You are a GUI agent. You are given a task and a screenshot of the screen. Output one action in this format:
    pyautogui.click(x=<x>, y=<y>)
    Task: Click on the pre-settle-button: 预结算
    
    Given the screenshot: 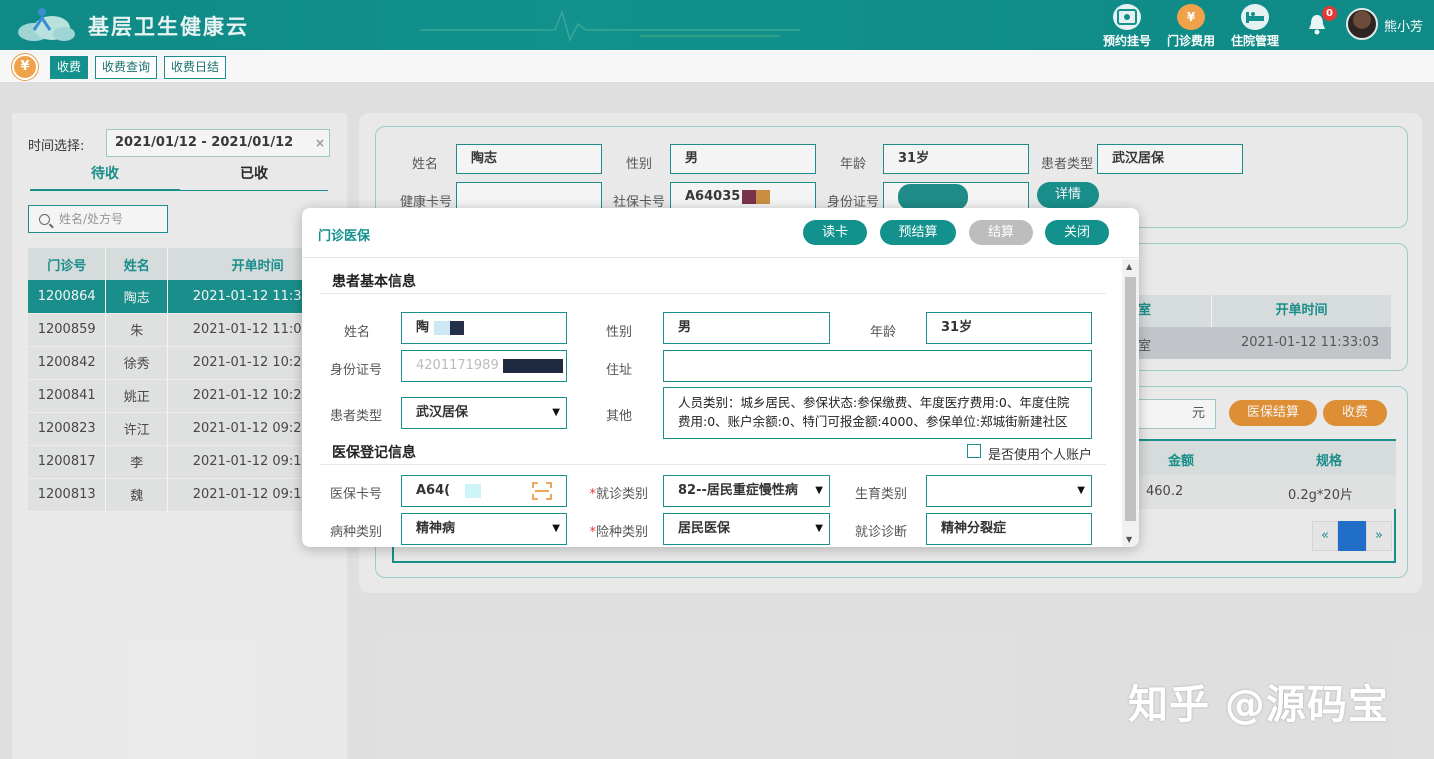 What is the action you would take?
    pyautogui.click(x=918, y=232)
    